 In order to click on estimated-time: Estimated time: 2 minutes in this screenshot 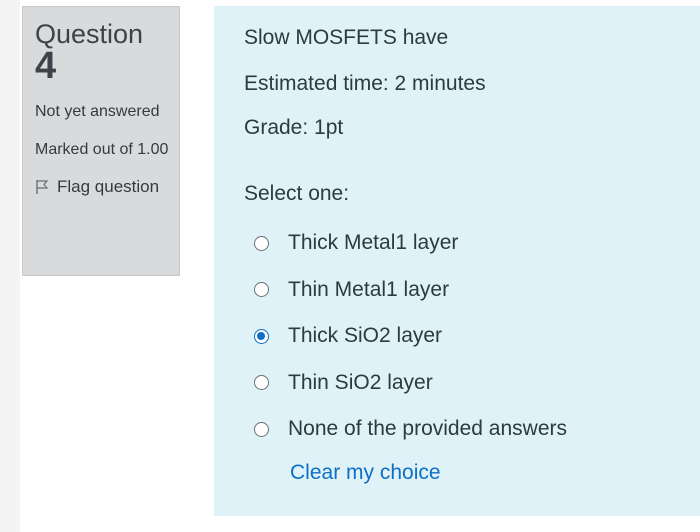, I will do `click(365, 83)`.